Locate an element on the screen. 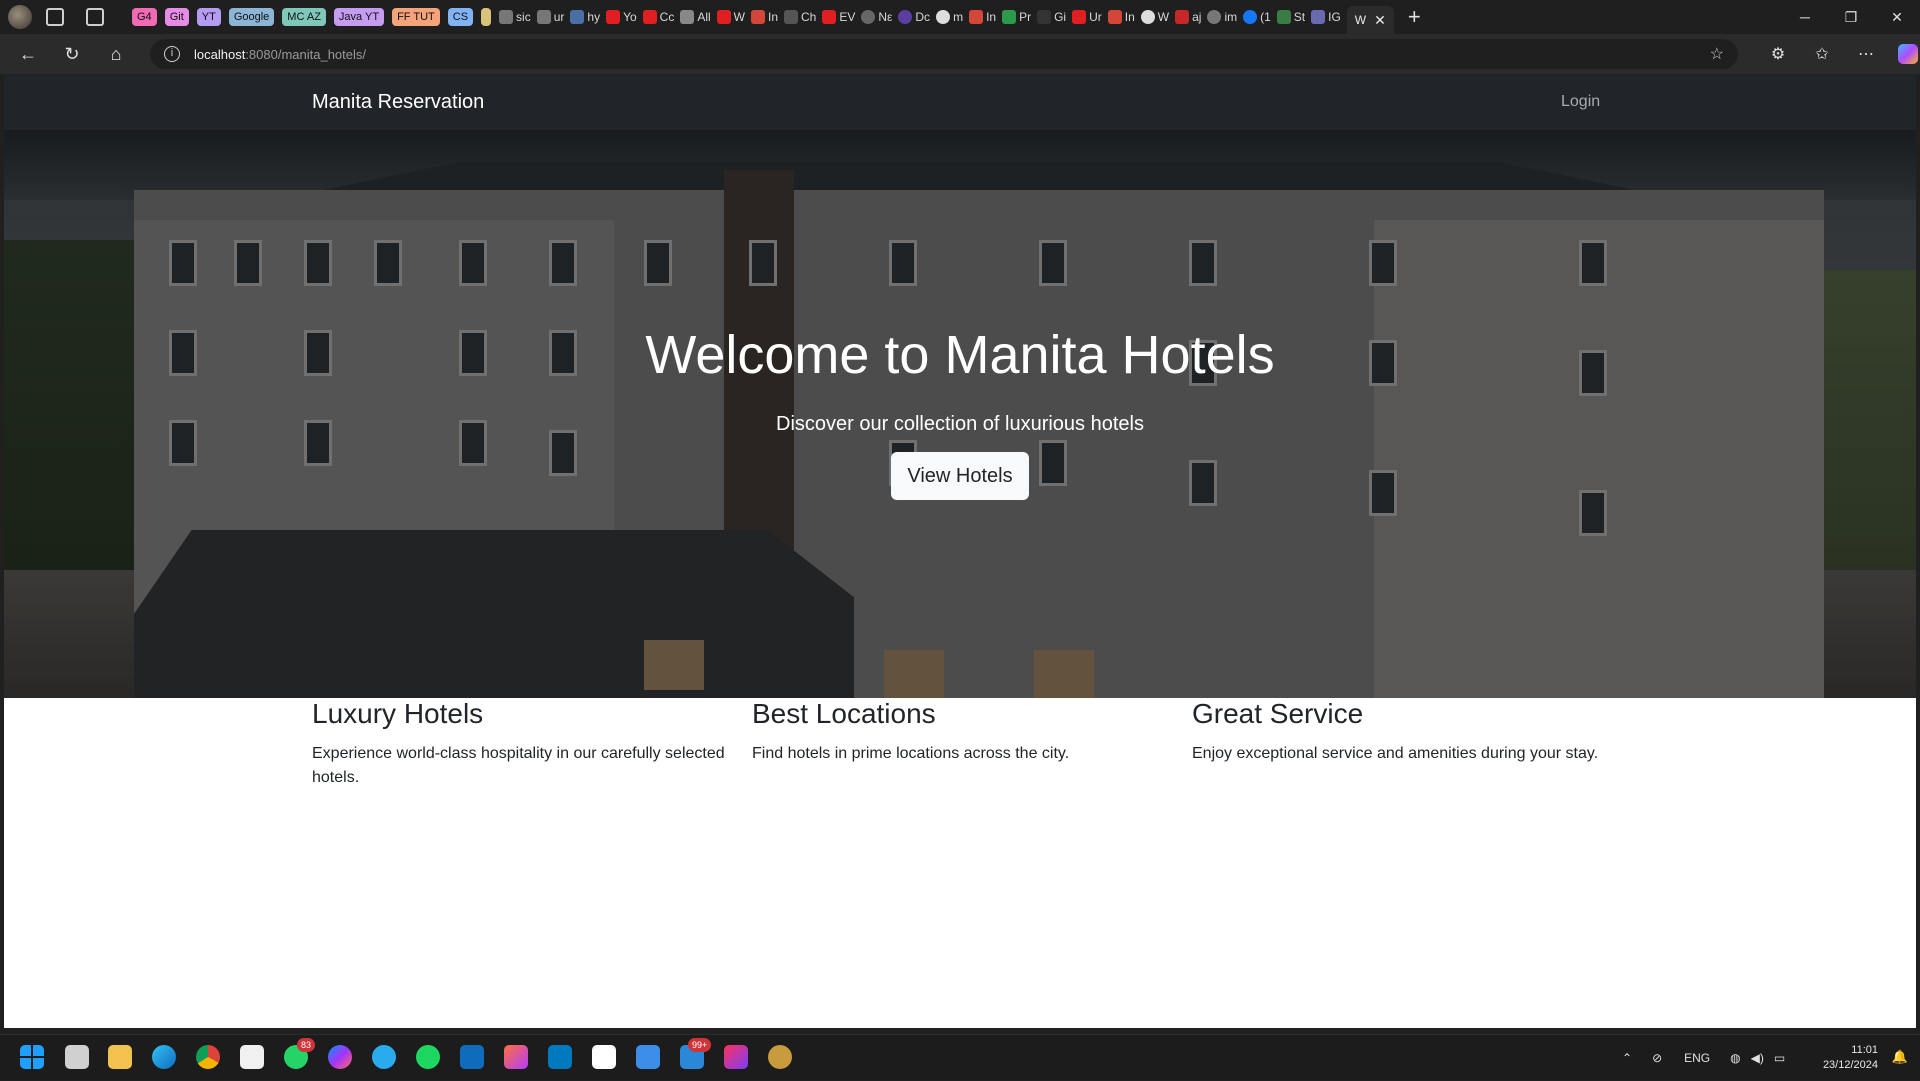 This screenshot has height=1081, width=1920. tab-group-collapsed is located at coordinates (486, 17).